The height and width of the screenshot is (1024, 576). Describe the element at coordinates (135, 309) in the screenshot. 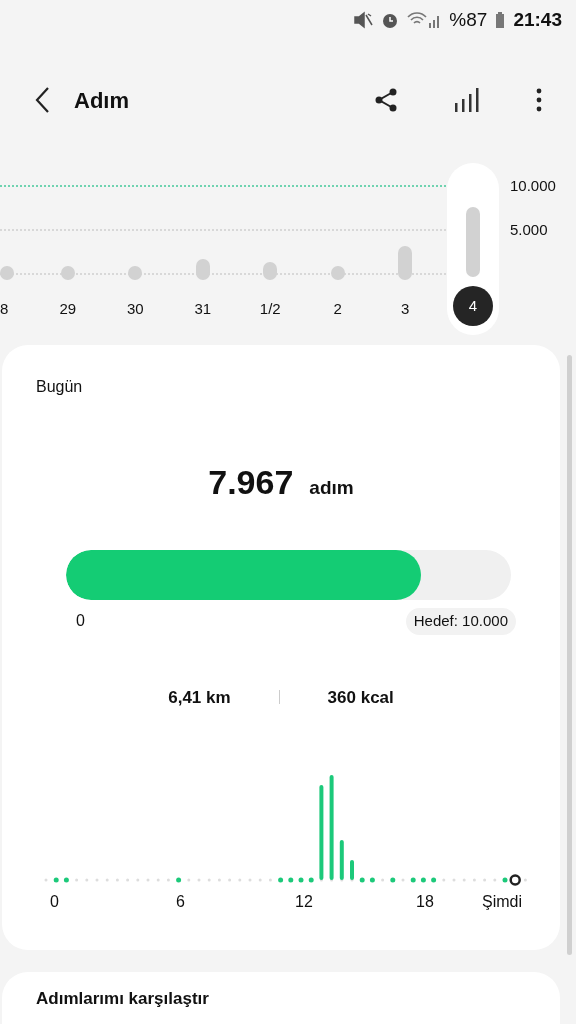

I see `day-label: 30` at that location.